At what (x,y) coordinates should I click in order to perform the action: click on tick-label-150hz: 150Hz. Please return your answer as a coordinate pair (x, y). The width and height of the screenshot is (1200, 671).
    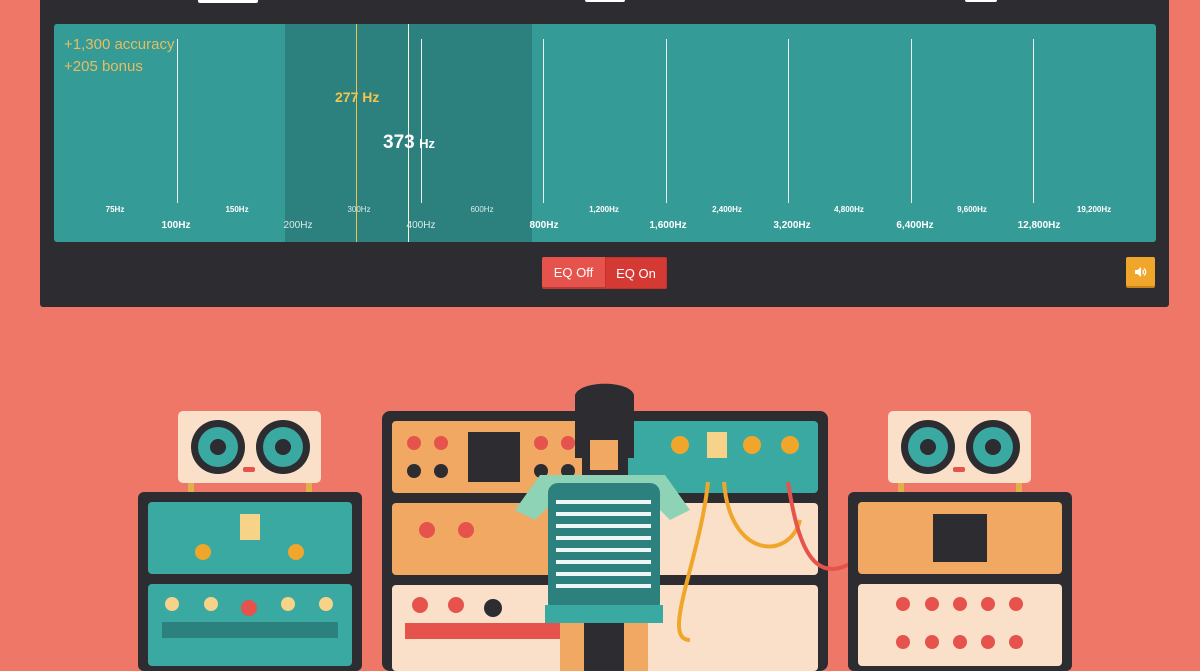
    Looking at the image, I should click on (237, 209).